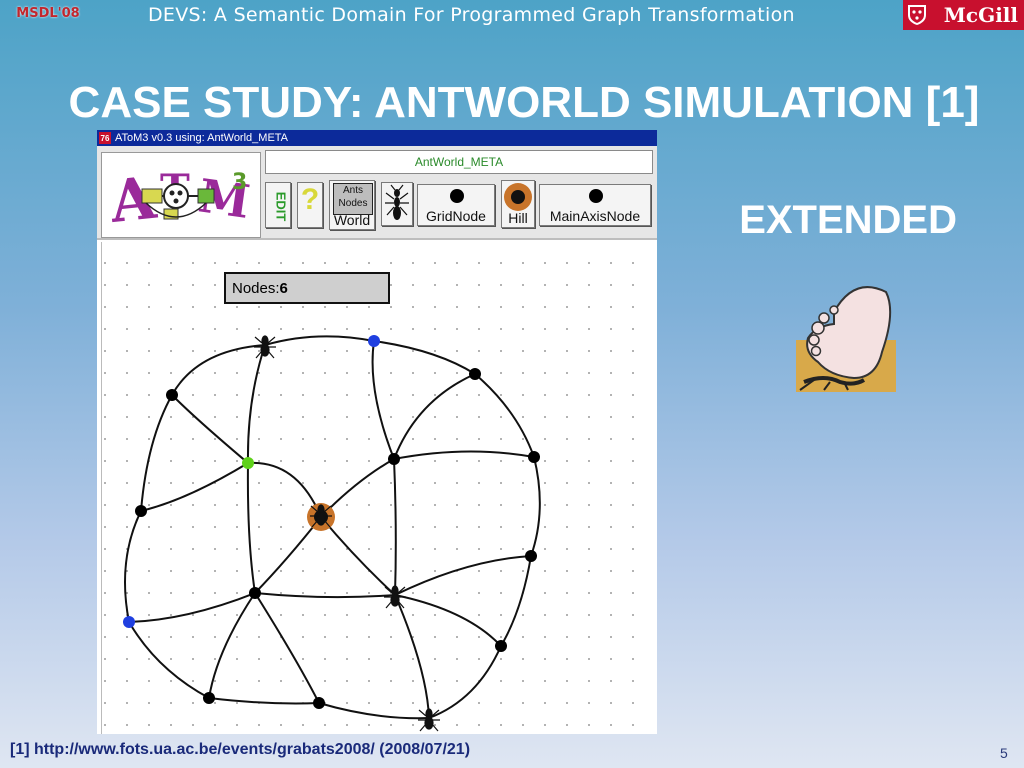 This screenshot has width=1024, height=768. Describe the element at coordinates (980, 15) in the screenshot. I see `university-name: McGill` at that location.